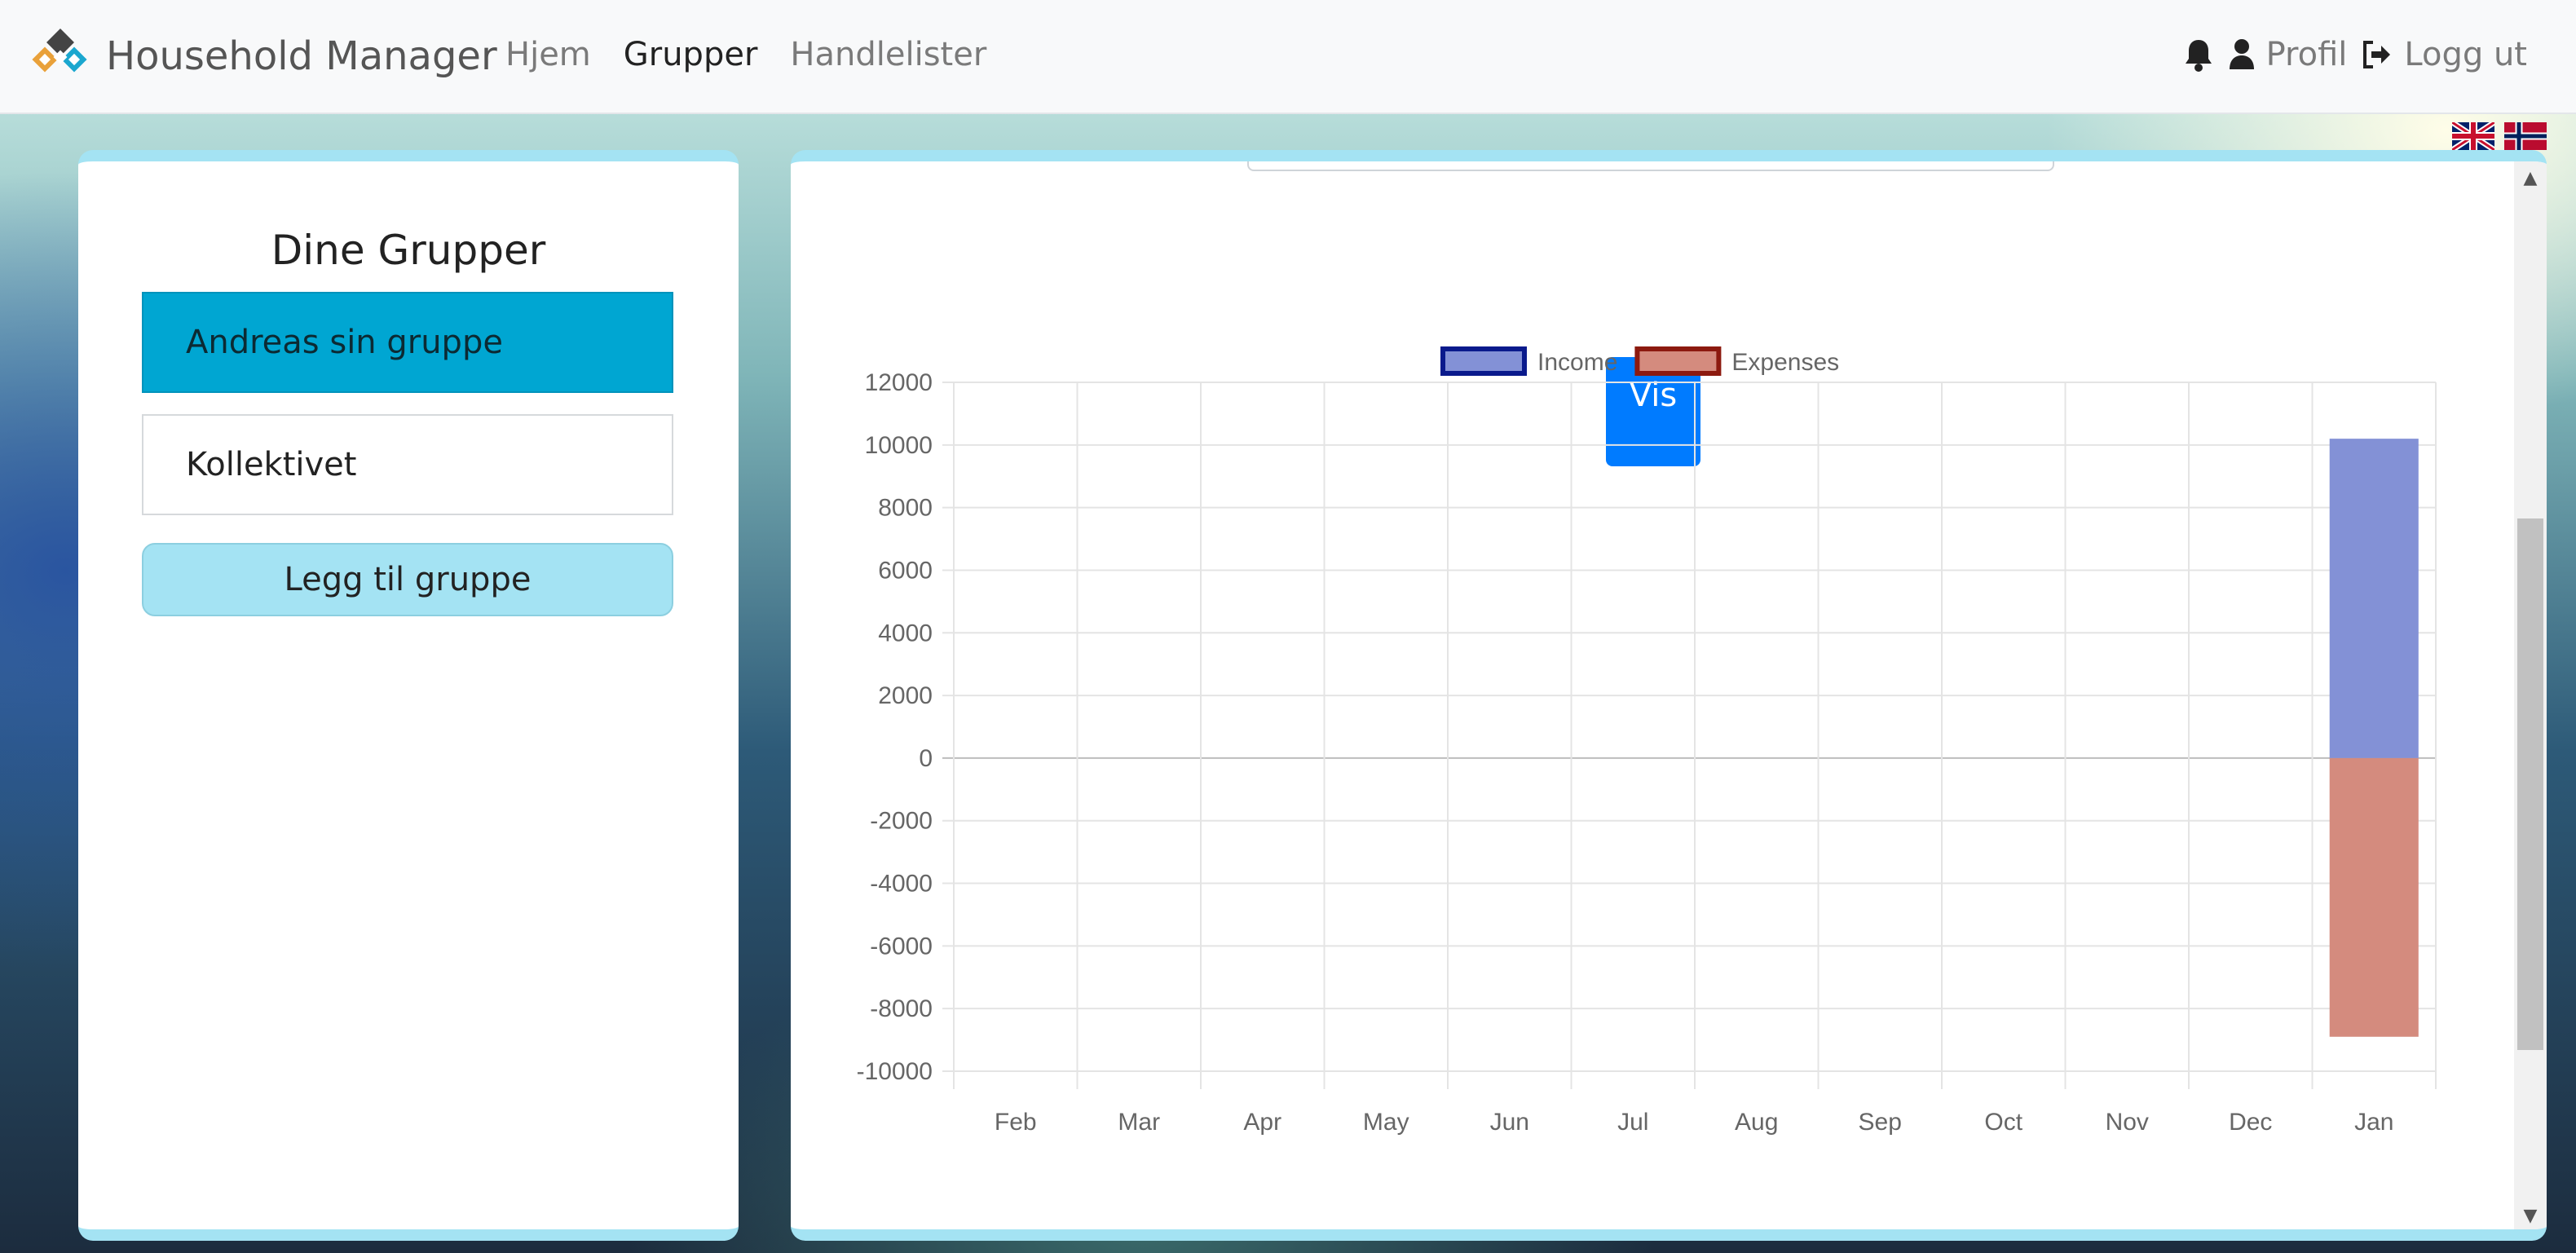 The height and width of the screenshot is (1253, 2576). What do you see at coordinates (407, 464) in the screenshot?
I see `group-item-kollektivet: Kollektivet` at bounding box center [407, 464].